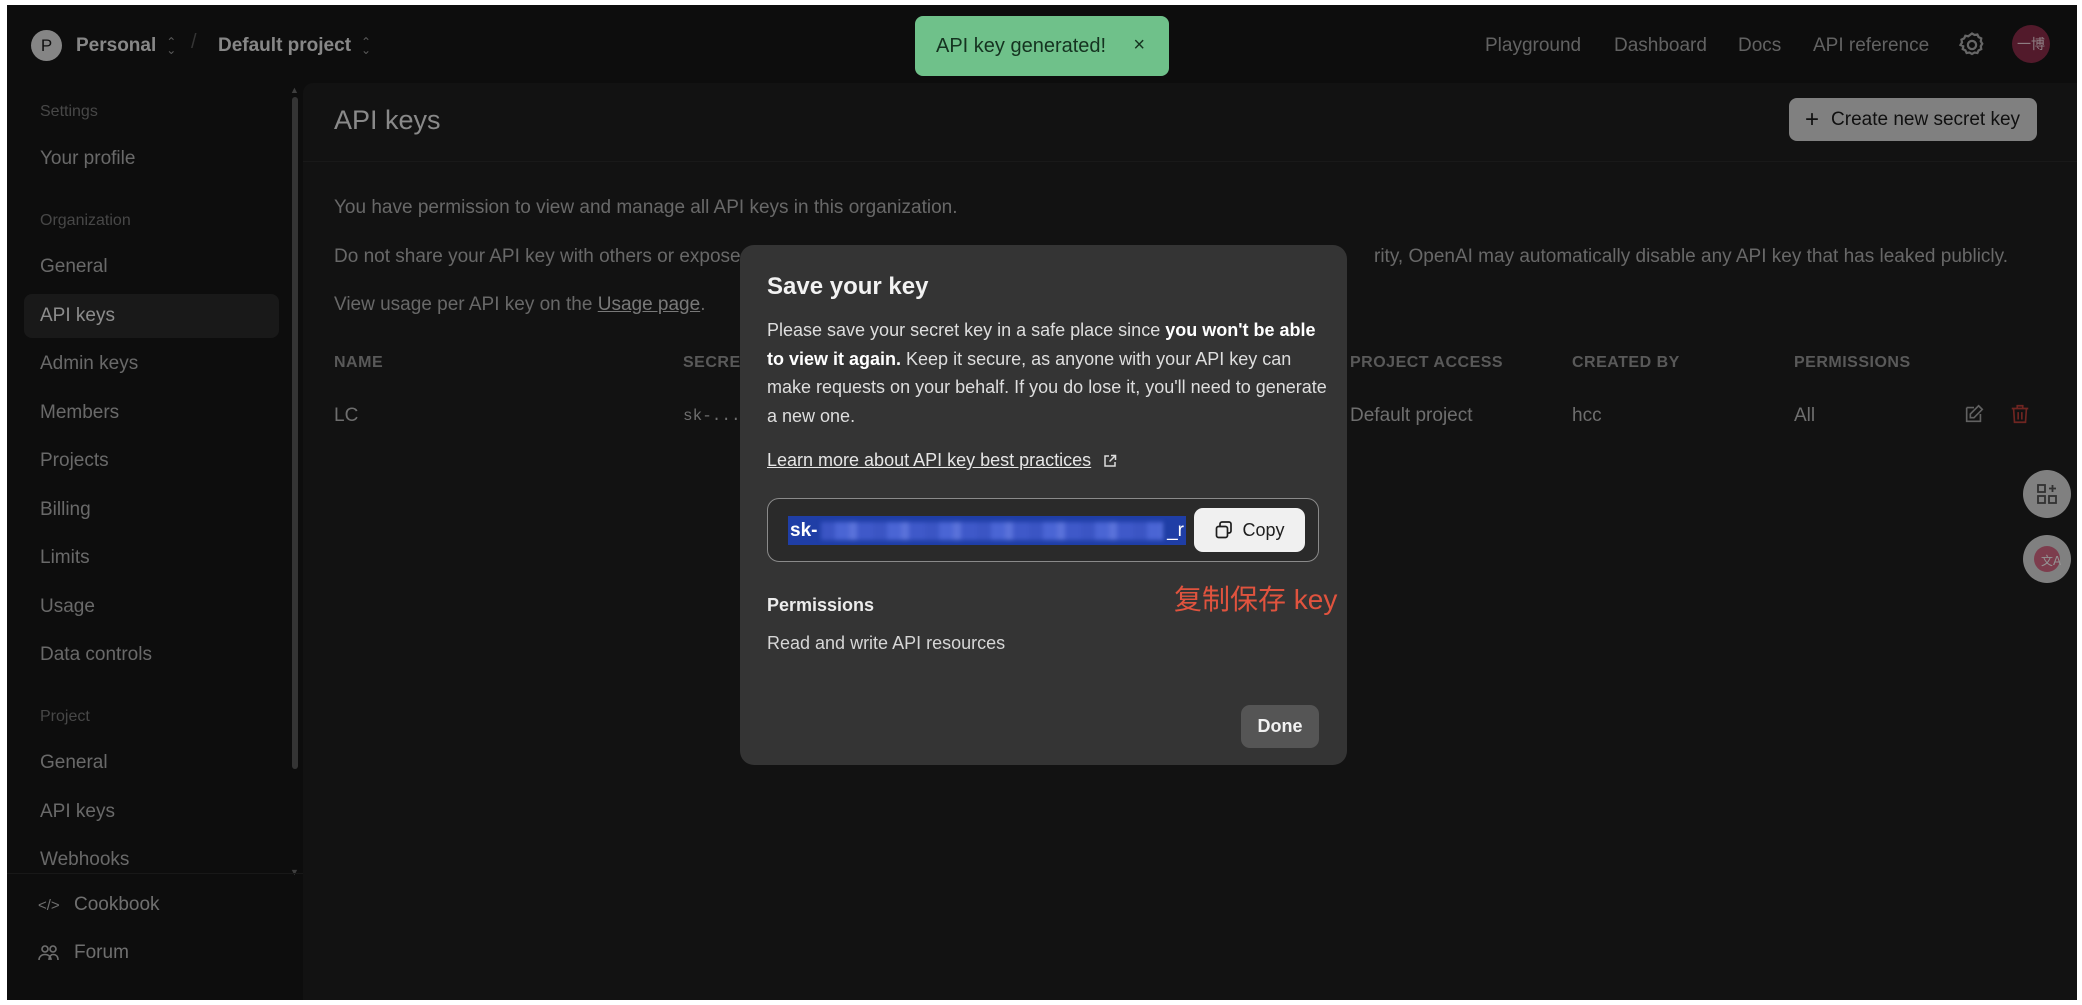 The height and width of the screenshot is (1005, 2082). I want to click on copy-button: Copy, so click(1249, 530).